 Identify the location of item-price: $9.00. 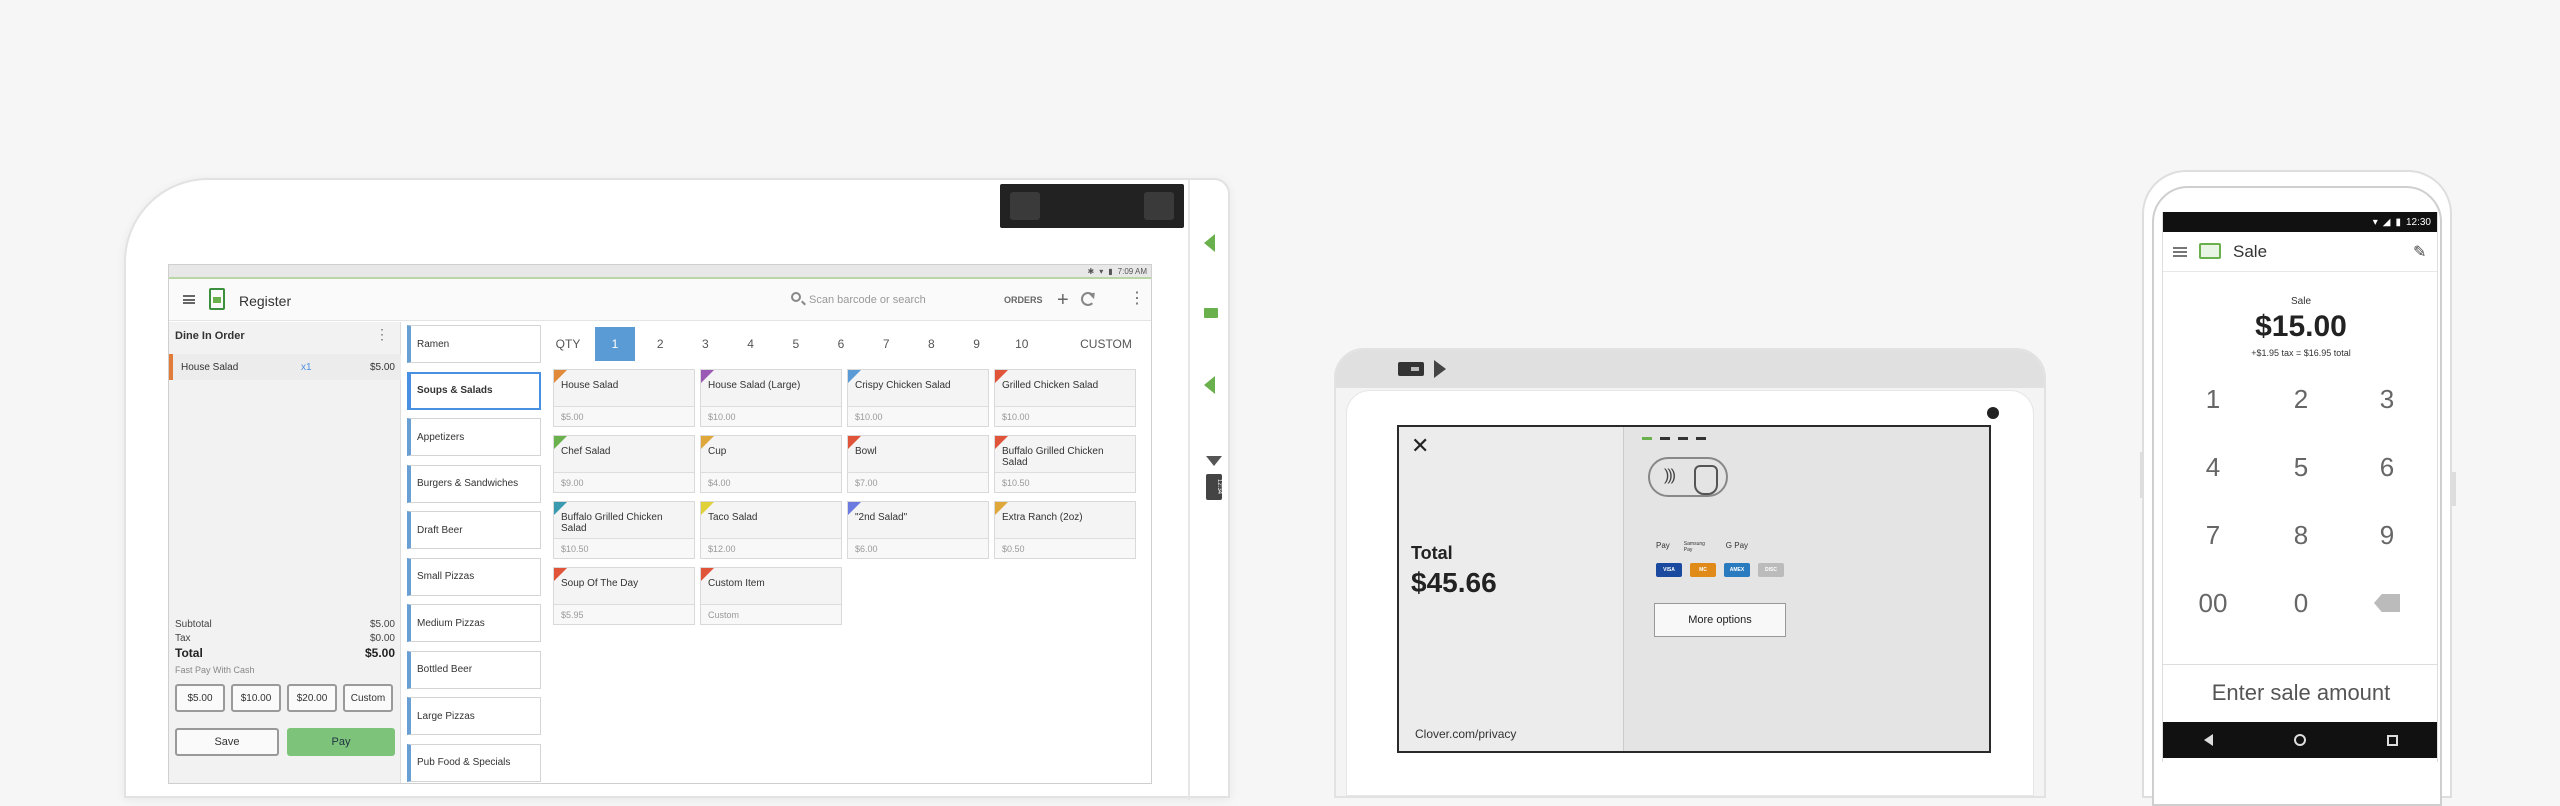
(624, 482).